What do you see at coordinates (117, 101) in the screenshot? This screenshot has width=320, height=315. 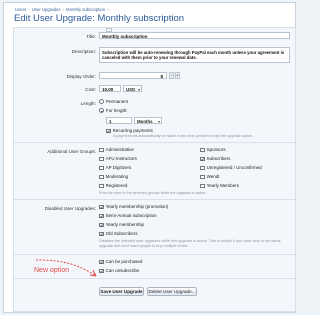 I see `length-permanent-label: Permanent` at bounding box center [117, 101].